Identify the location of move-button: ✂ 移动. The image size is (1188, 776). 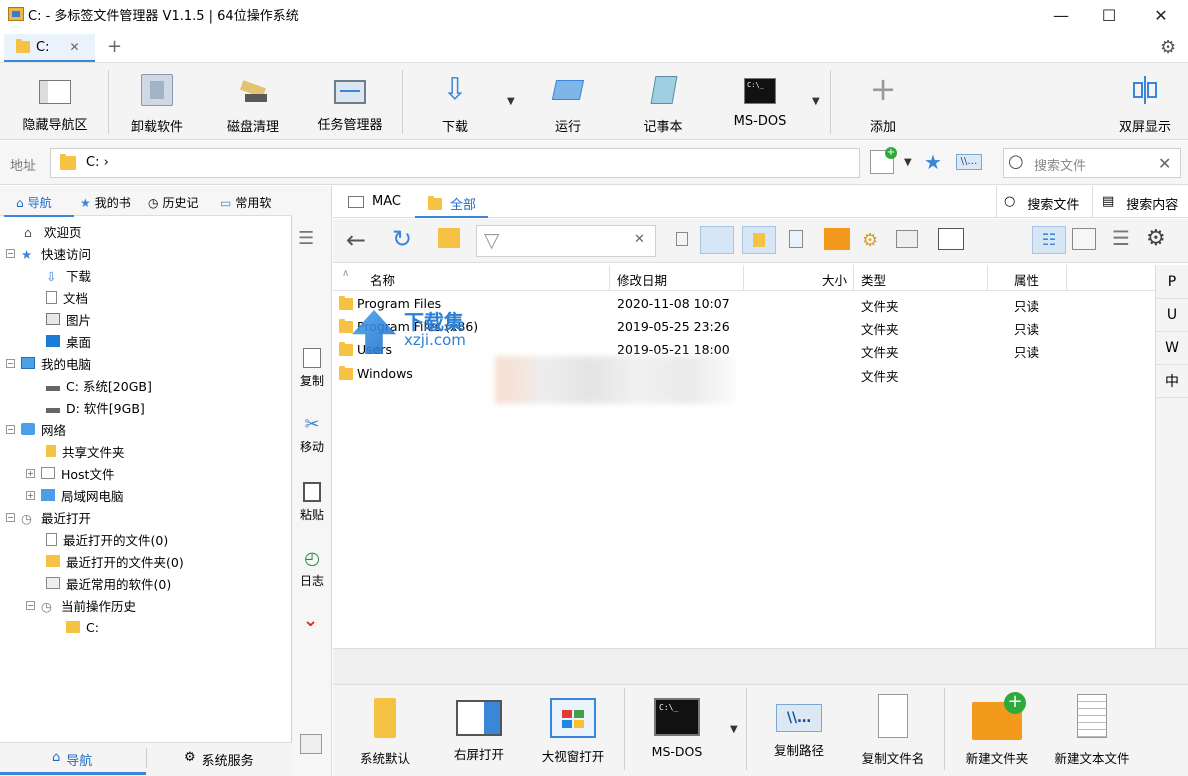
(312, 434).